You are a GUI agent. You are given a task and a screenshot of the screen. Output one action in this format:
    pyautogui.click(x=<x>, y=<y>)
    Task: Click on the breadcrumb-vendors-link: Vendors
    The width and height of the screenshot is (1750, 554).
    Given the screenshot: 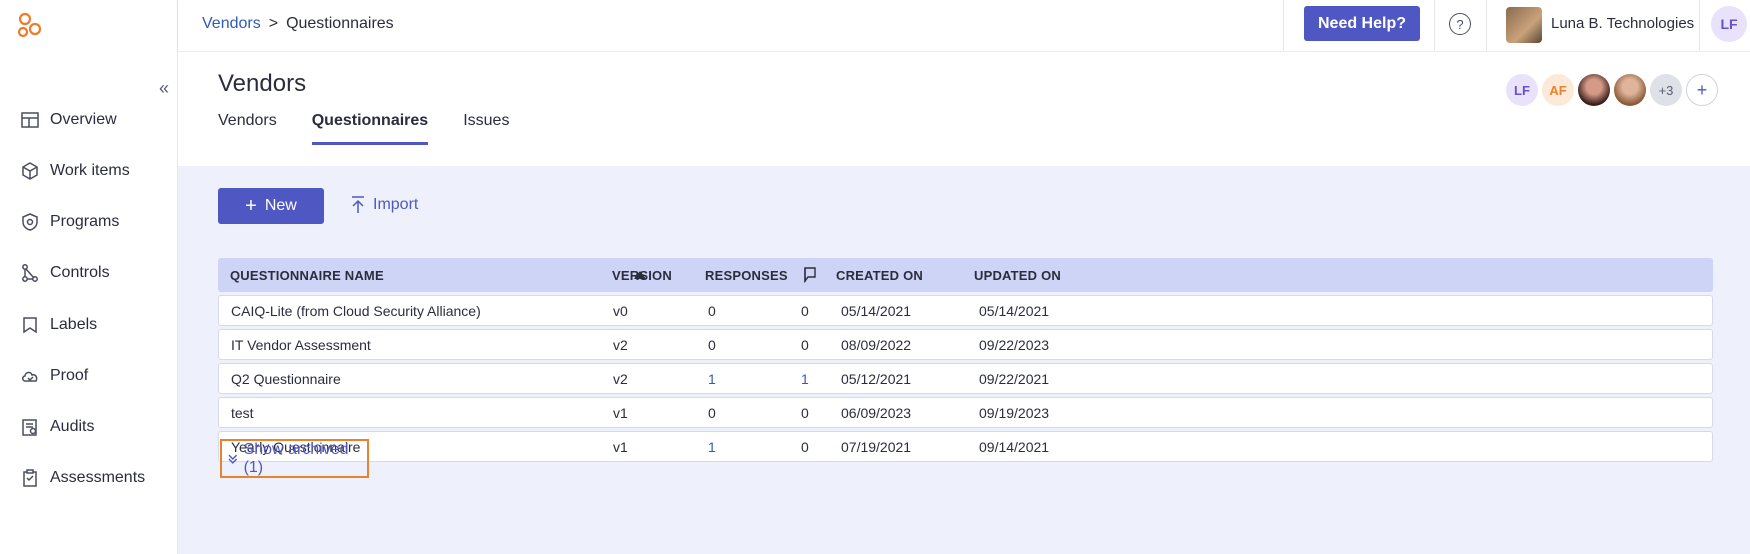 What is the action you would take?
    pyautogui.click(x=231, y=24)
    